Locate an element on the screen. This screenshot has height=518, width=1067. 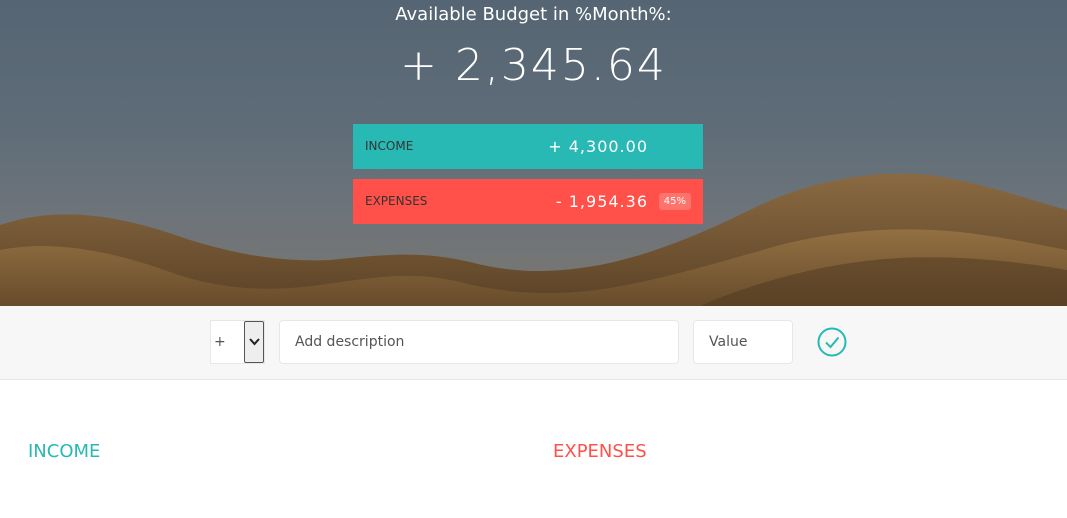
income-summary-label: INCOME is located at coordinates (389, 146).